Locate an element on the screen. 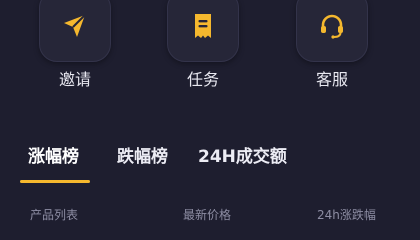  support-tile is located at coordinates (332, 31).